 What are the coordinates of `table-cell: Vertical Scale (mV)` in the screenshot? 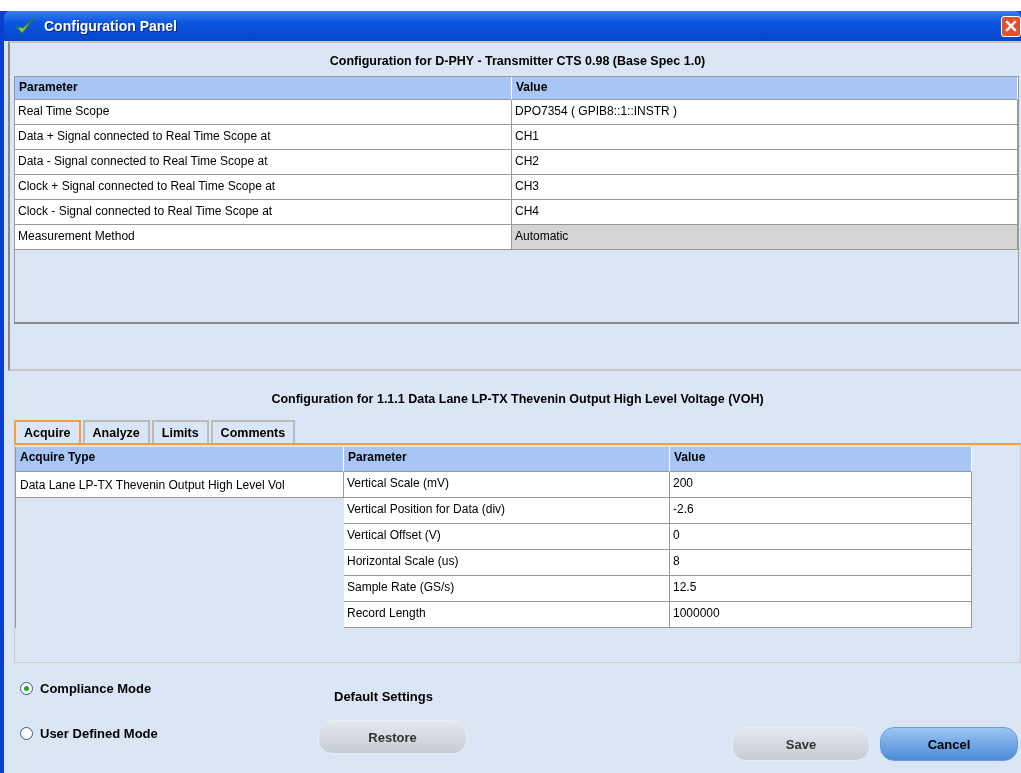 It's located at (507, 485).